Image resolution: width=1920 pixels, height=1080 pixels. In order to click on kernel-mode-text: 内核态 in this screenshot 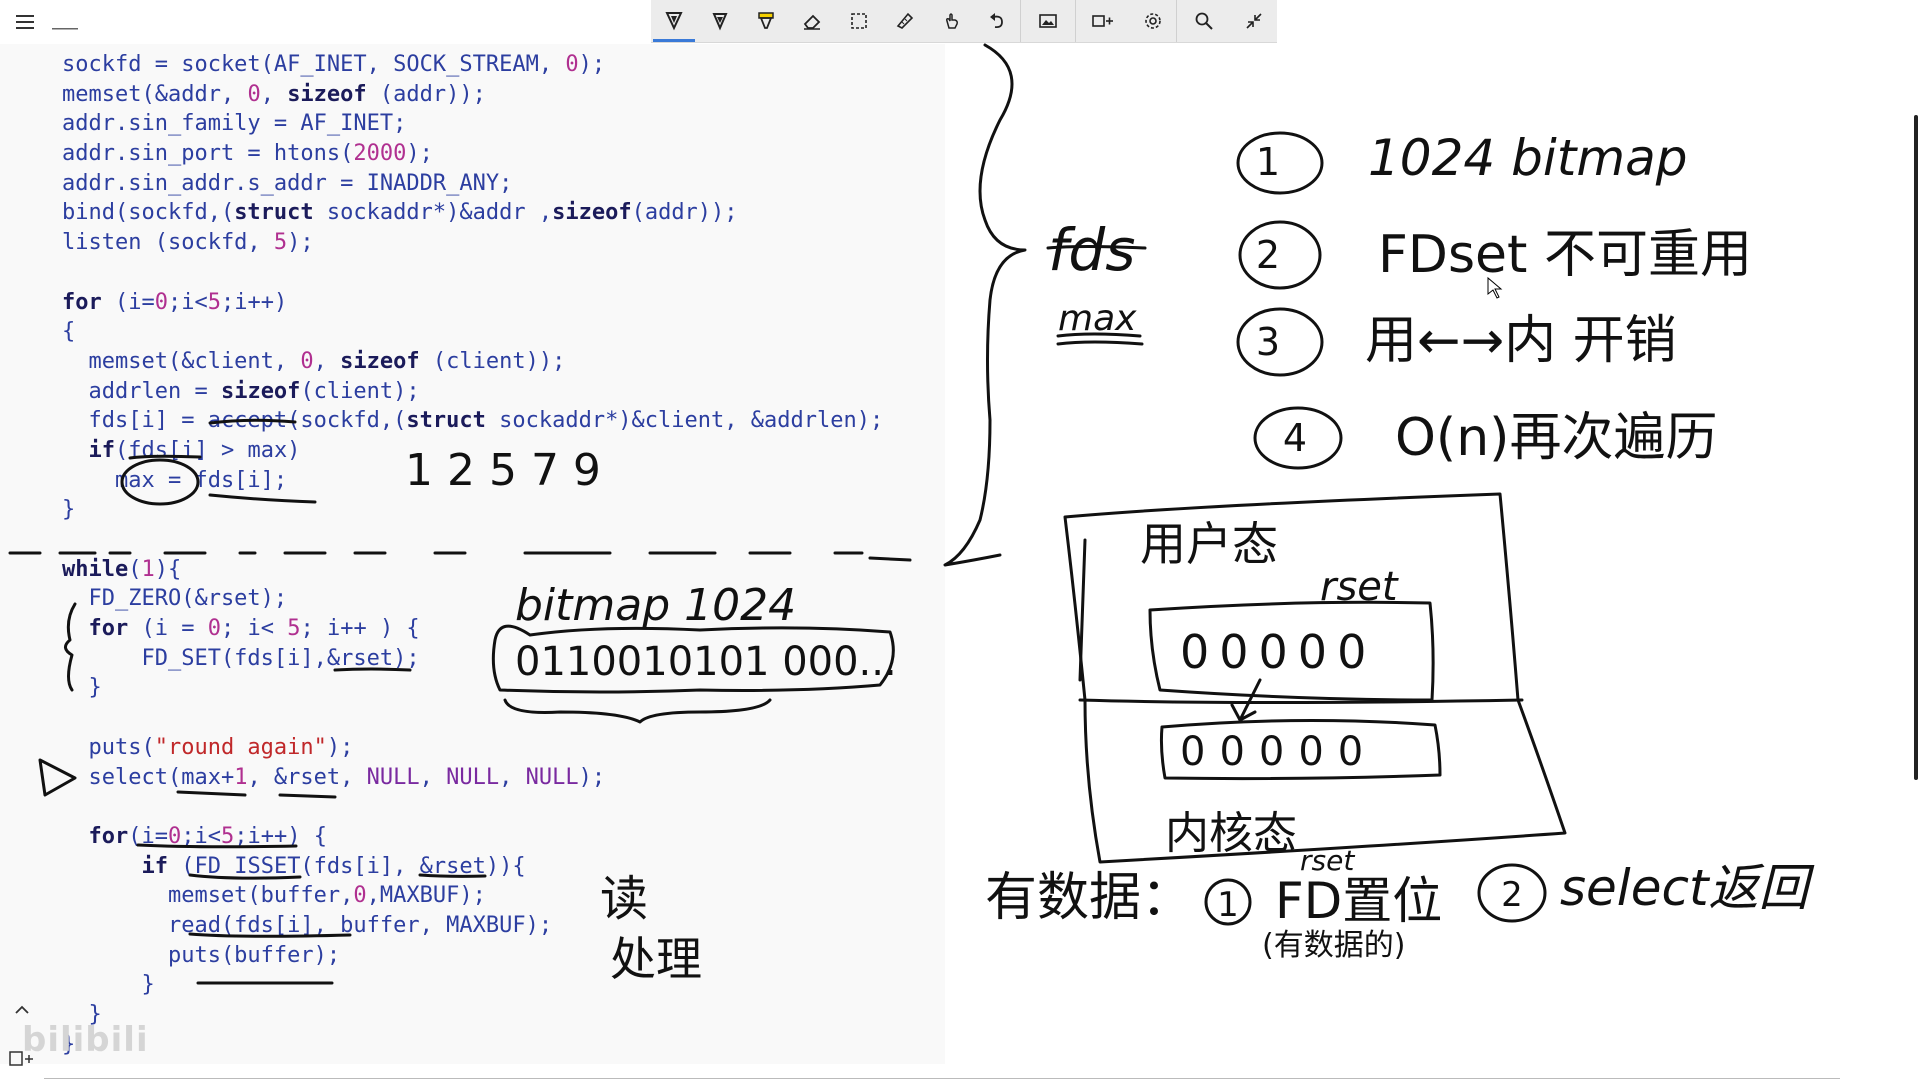, I will do `click(1231, 833)`.